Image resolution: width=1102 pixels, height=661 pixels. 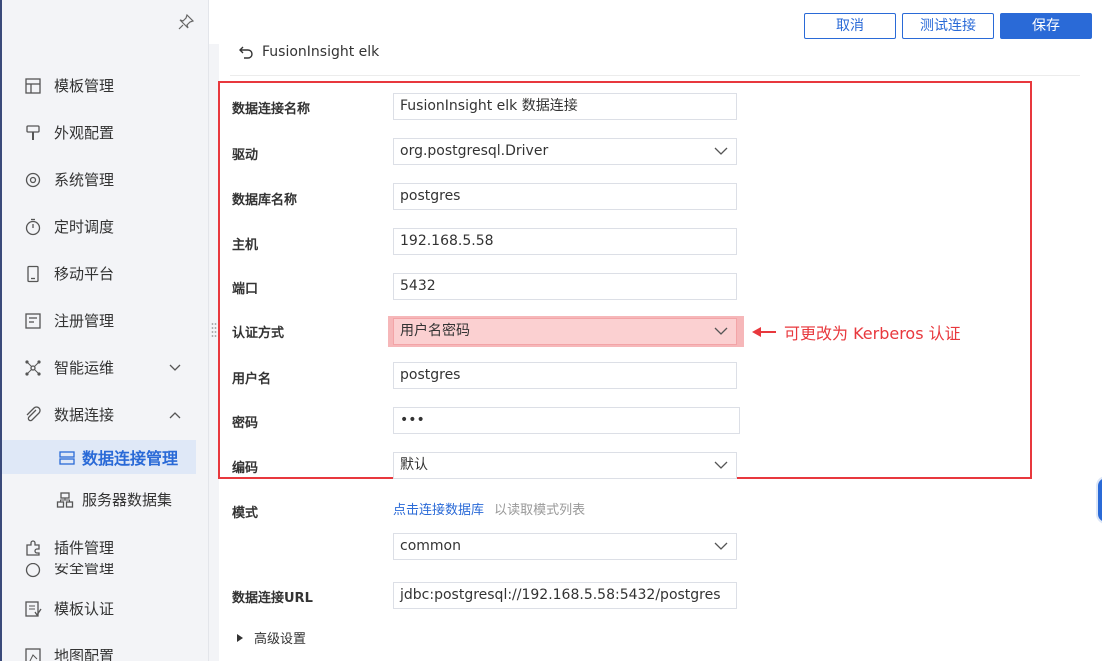 I want to click on server-dataset-icon, so click(x=65, y=500).